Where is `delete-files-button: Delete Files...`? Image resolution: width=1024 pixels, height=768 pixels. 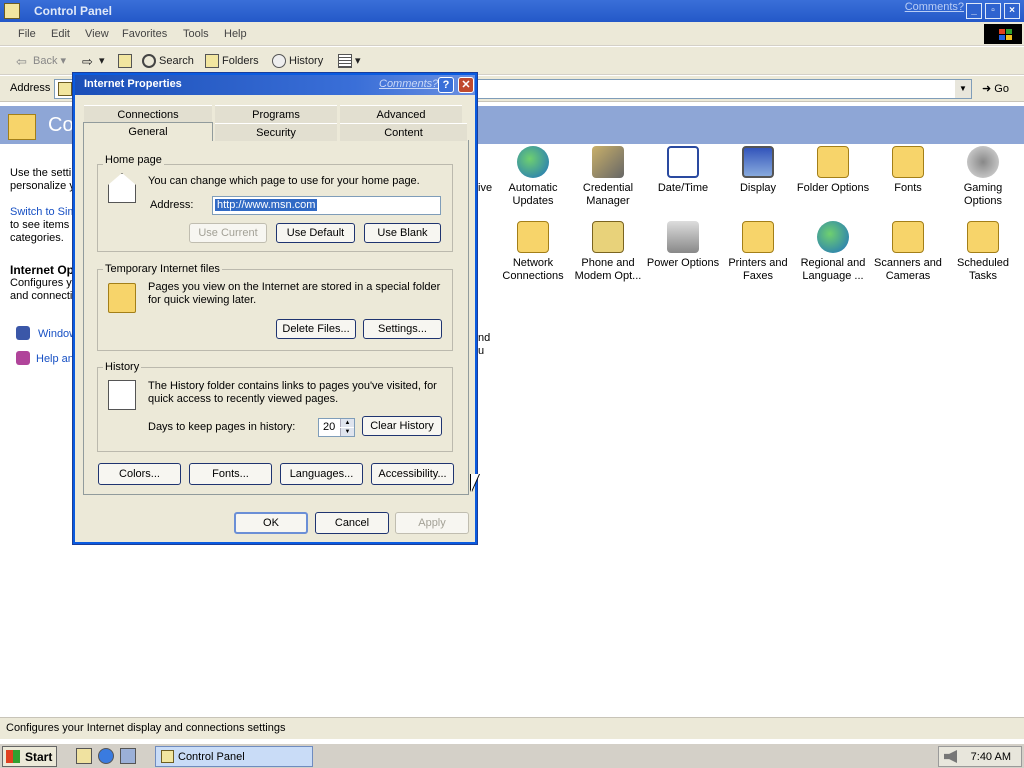
delete-files-button: Delete Files... is located at coordinates (316, 329).